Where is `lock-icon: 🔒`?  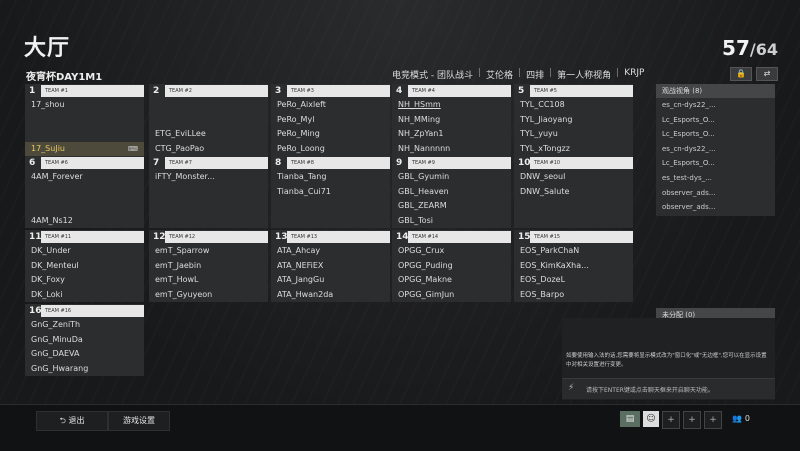
lock-icon: 🔒 is located at coordinates (741, 74).